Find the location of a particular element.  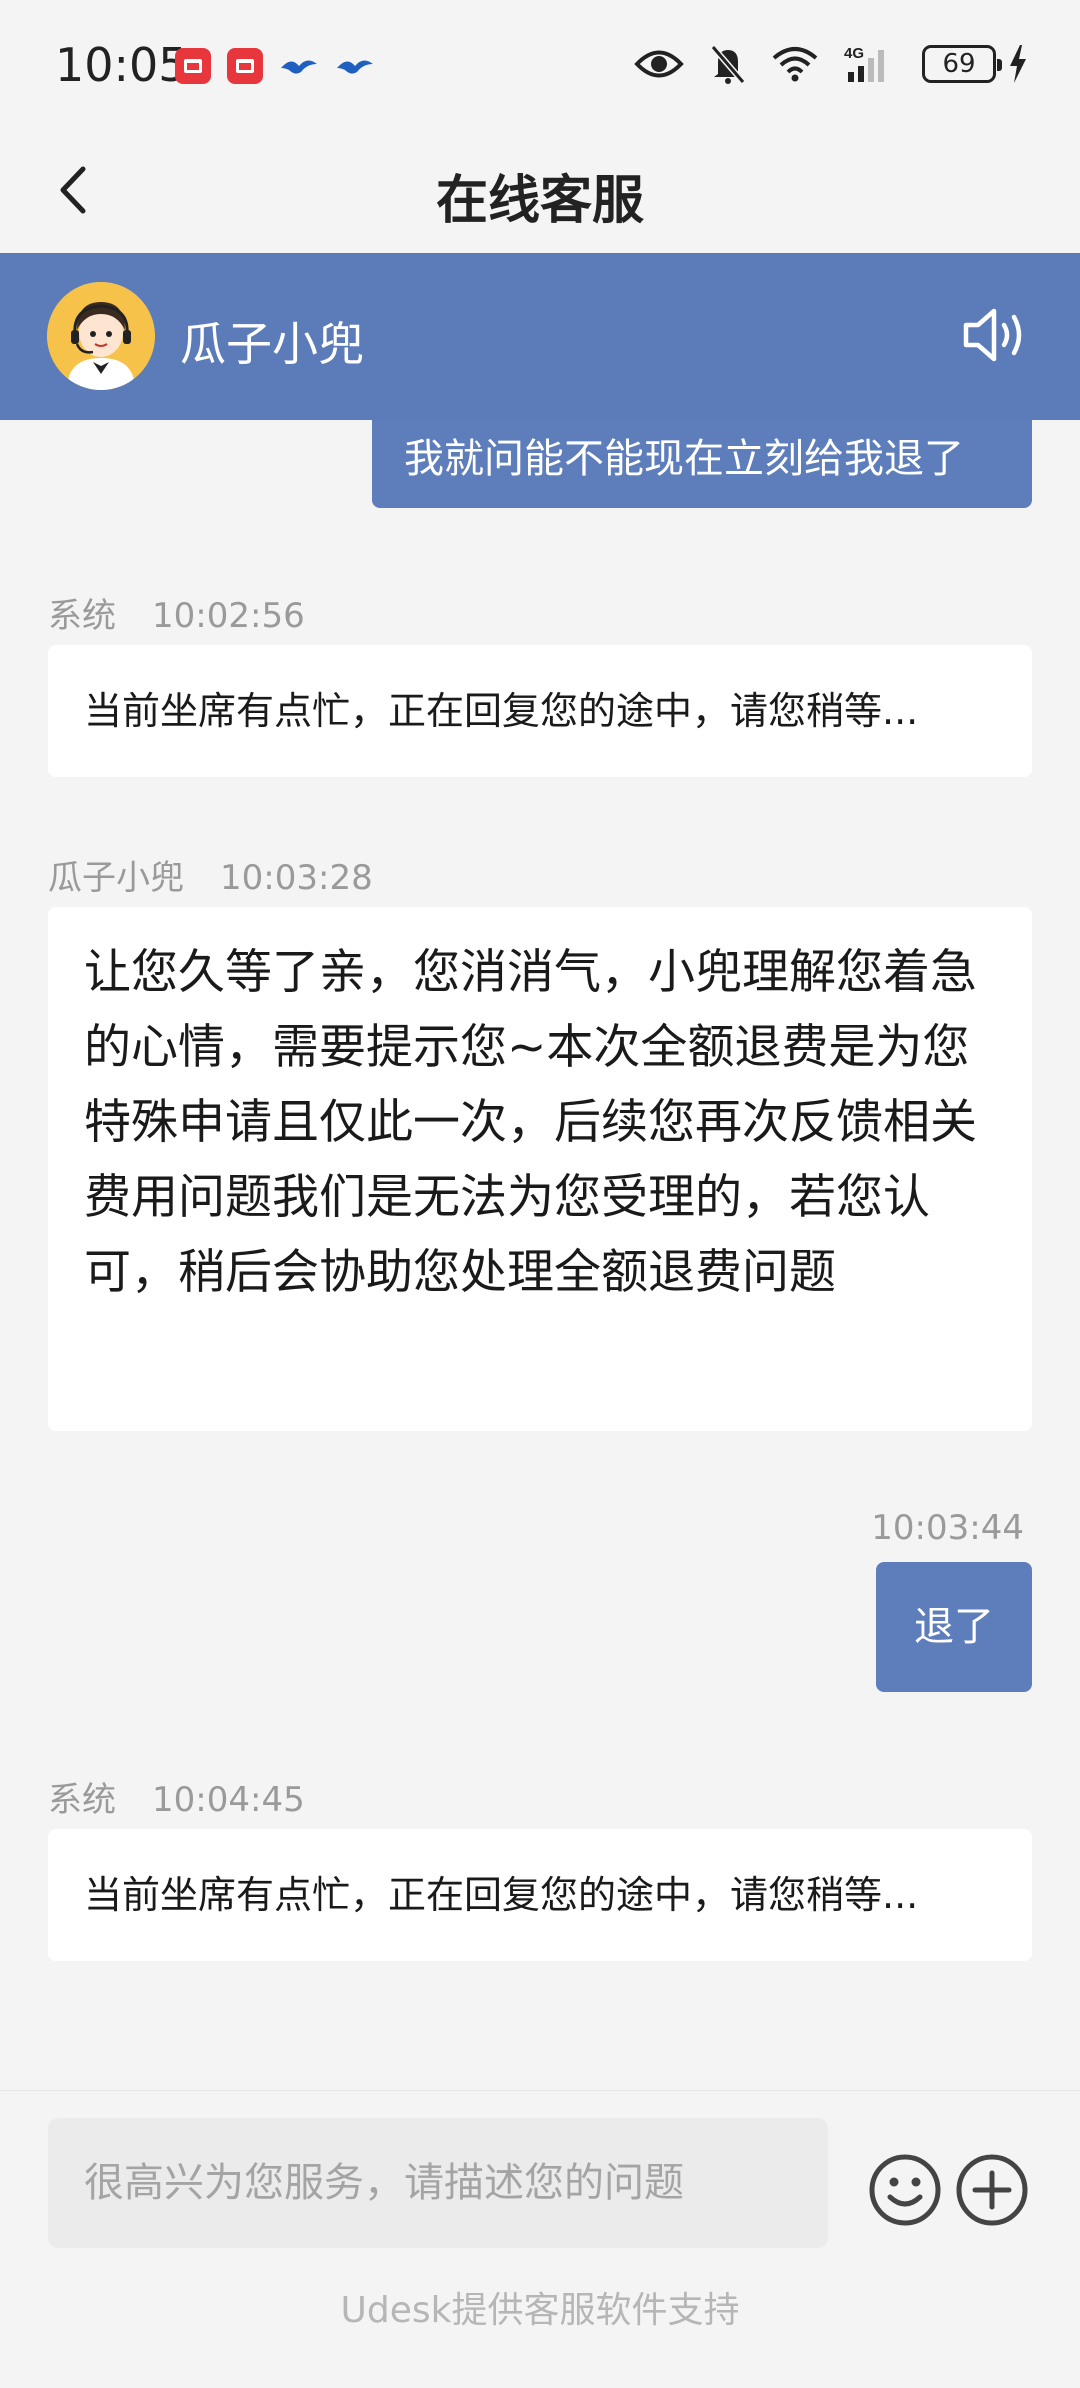

message-meta: 系统 10:04:45 is located at coordinates (176, 1796).